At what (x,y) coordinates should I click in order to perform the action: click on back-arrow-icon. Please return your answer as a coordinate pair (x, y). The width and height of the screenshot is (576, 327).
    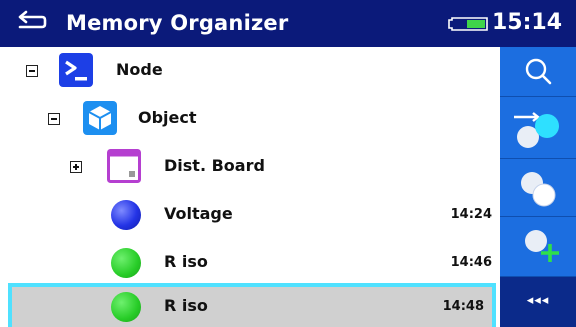
    Looking at the image, I should click on (33, 20).